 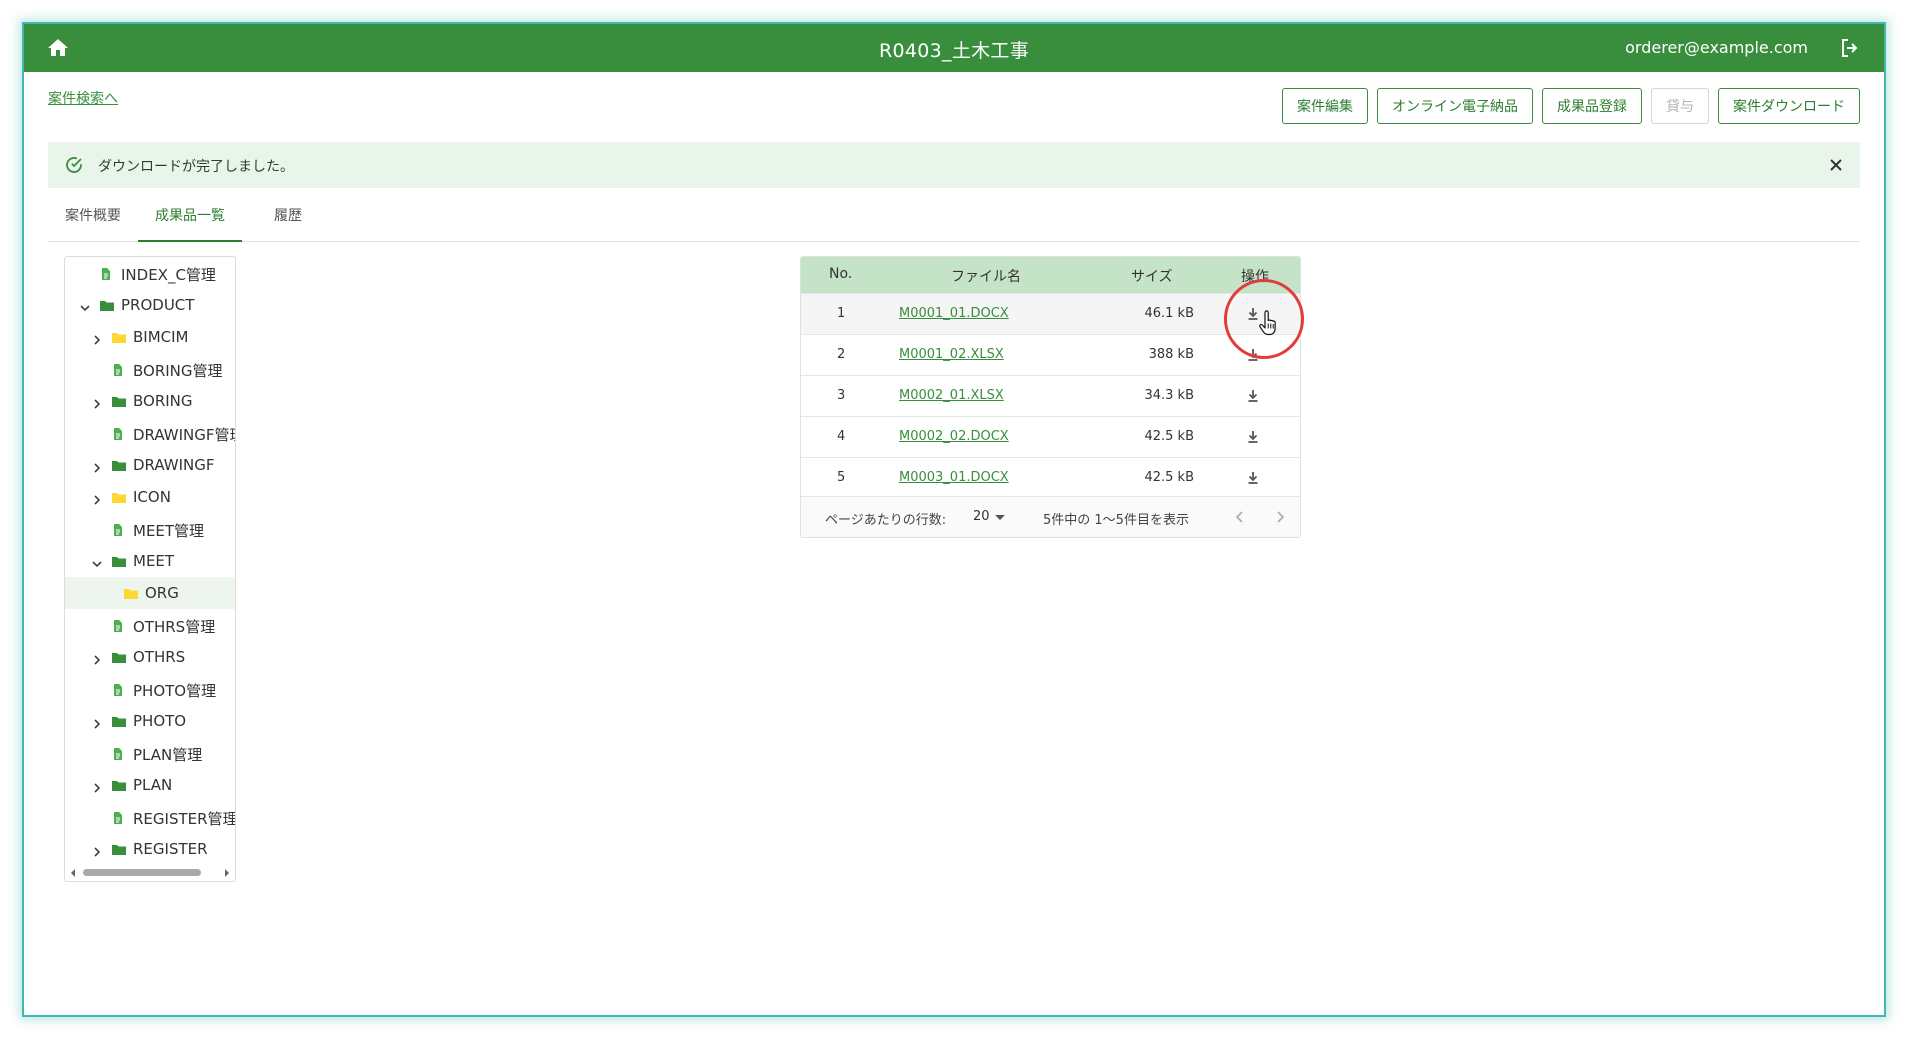 I want to click on cell-no: 2, so click(x=841, y=354).